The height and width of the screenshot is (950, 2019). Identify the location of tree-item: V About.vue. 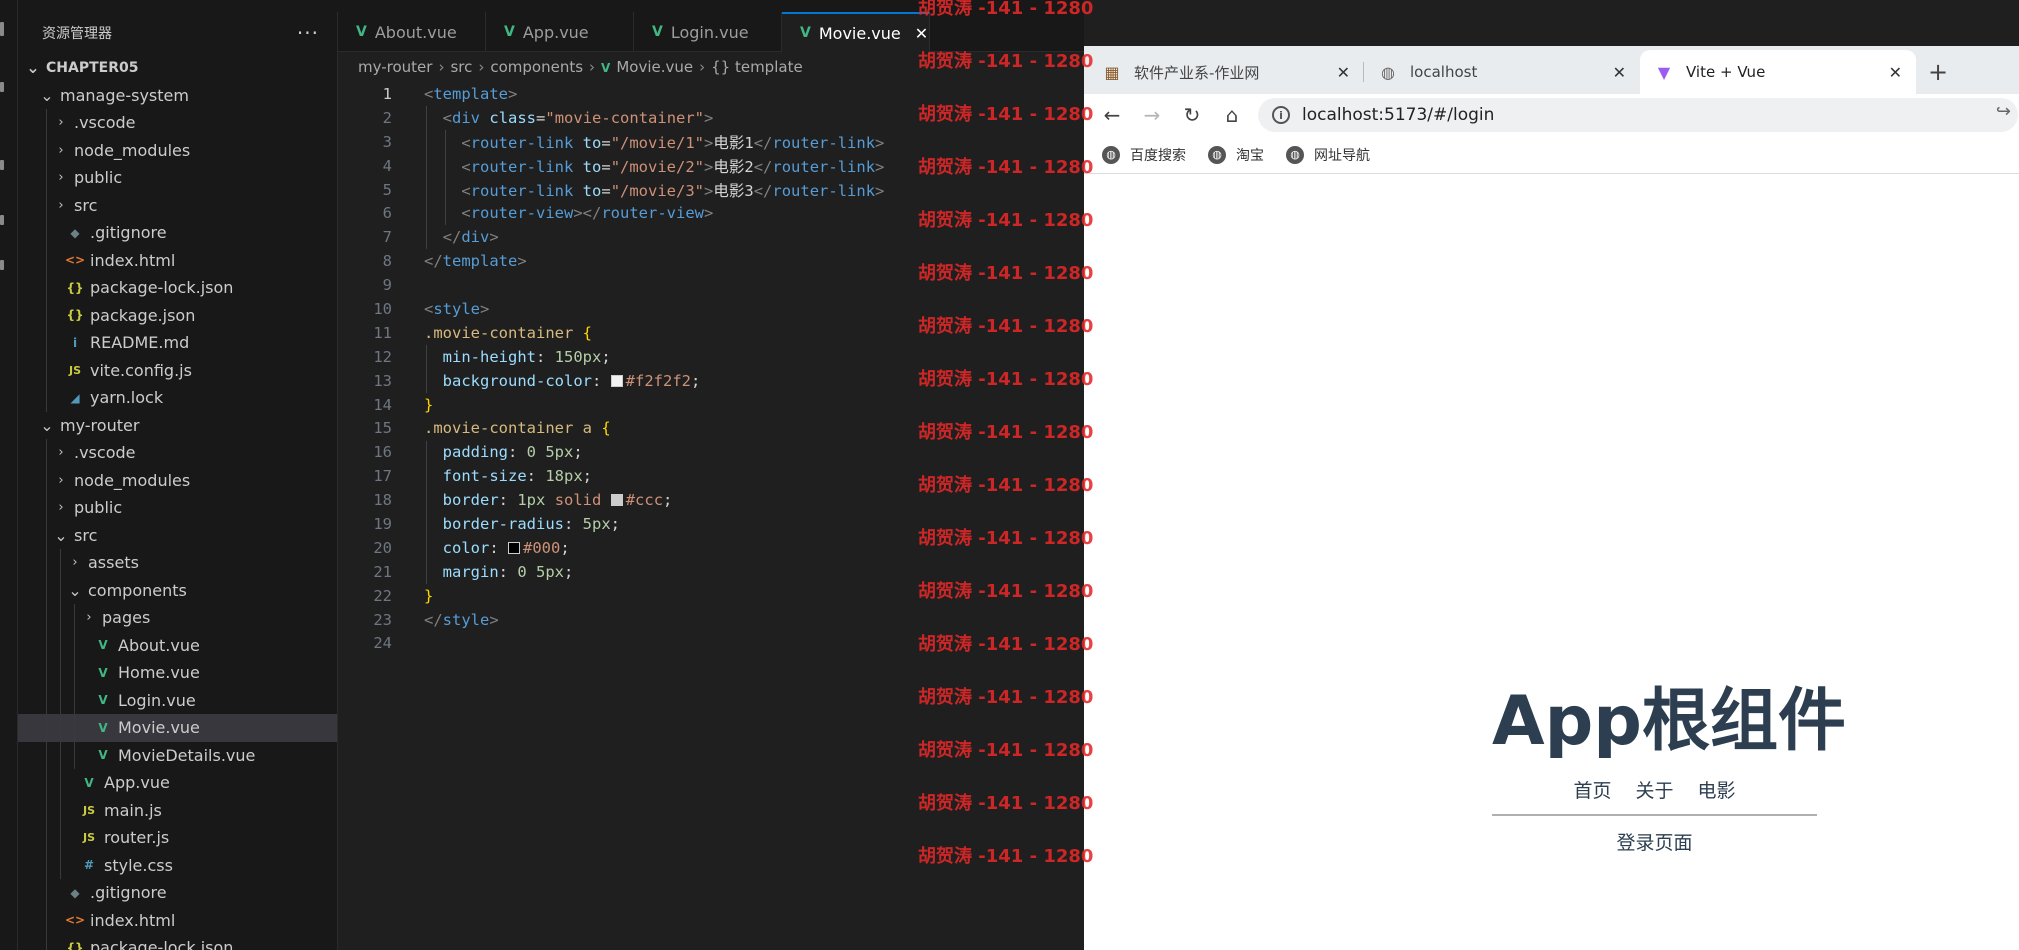
(177, 645).